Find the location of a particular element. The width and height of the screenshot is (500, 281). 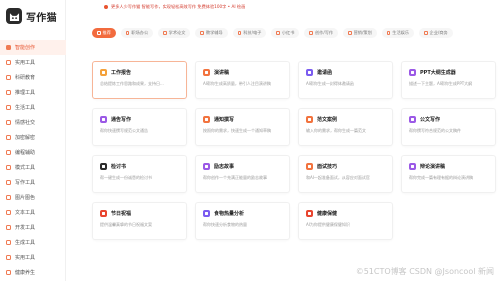

tool-card: 检讨书帮一键生成一份诚恳的检讨书 is located at coordinates (139, 174).